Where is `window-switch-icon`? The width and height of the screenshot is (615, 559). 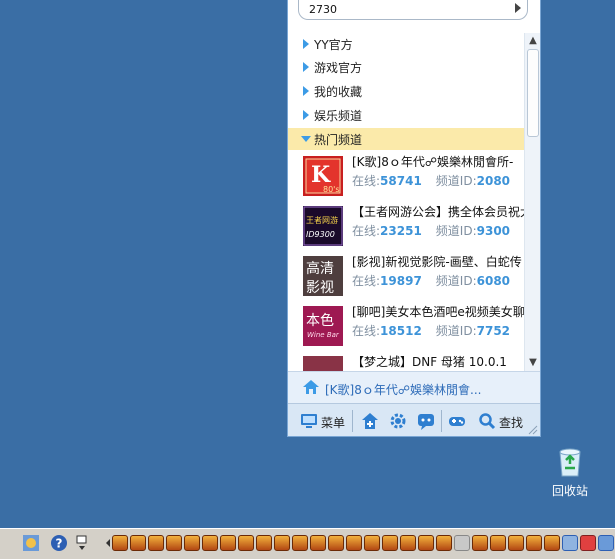 window-switch-icon is located at coordinates (83, 543).